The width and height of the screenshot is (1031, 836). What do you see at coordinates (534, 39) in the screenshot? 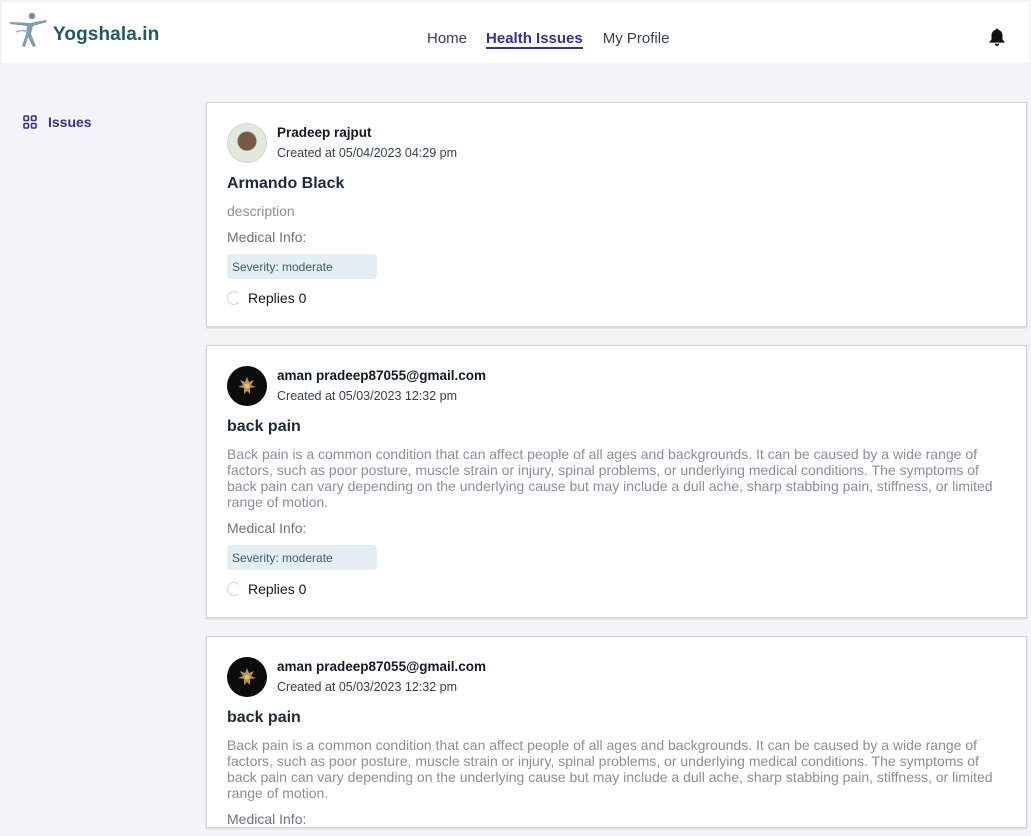
I see `nav-health-issues: Health Issues` at bounding box center [534, 39].